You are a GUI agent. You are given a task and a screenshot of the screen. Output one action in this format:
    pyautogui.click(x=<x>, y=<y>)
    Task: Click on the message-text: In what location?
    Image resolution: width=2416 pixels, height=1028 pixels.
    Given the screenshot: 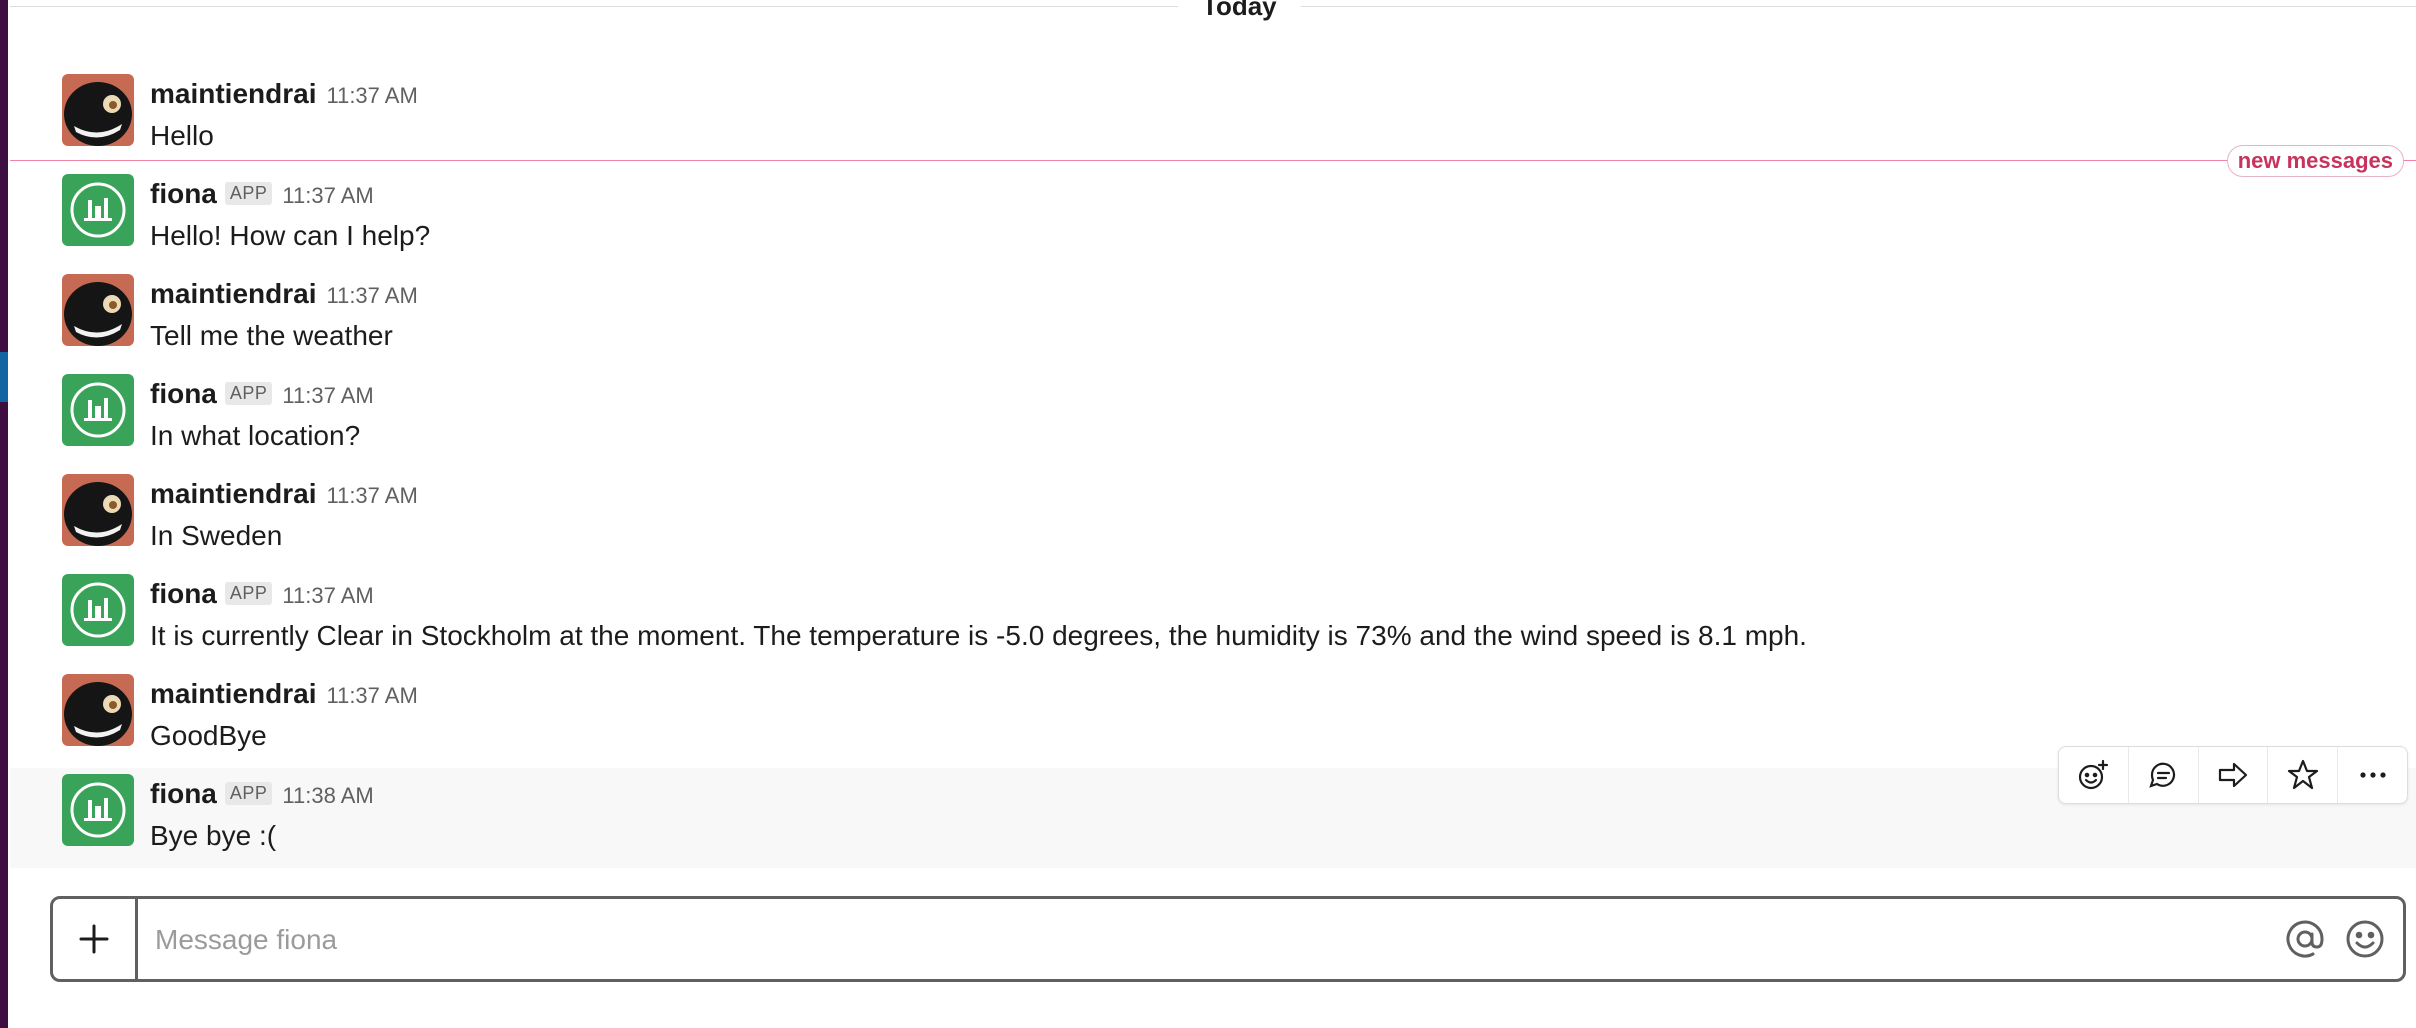 What is the action you would take?
    pyautogui.click(x=255, y=435)
    